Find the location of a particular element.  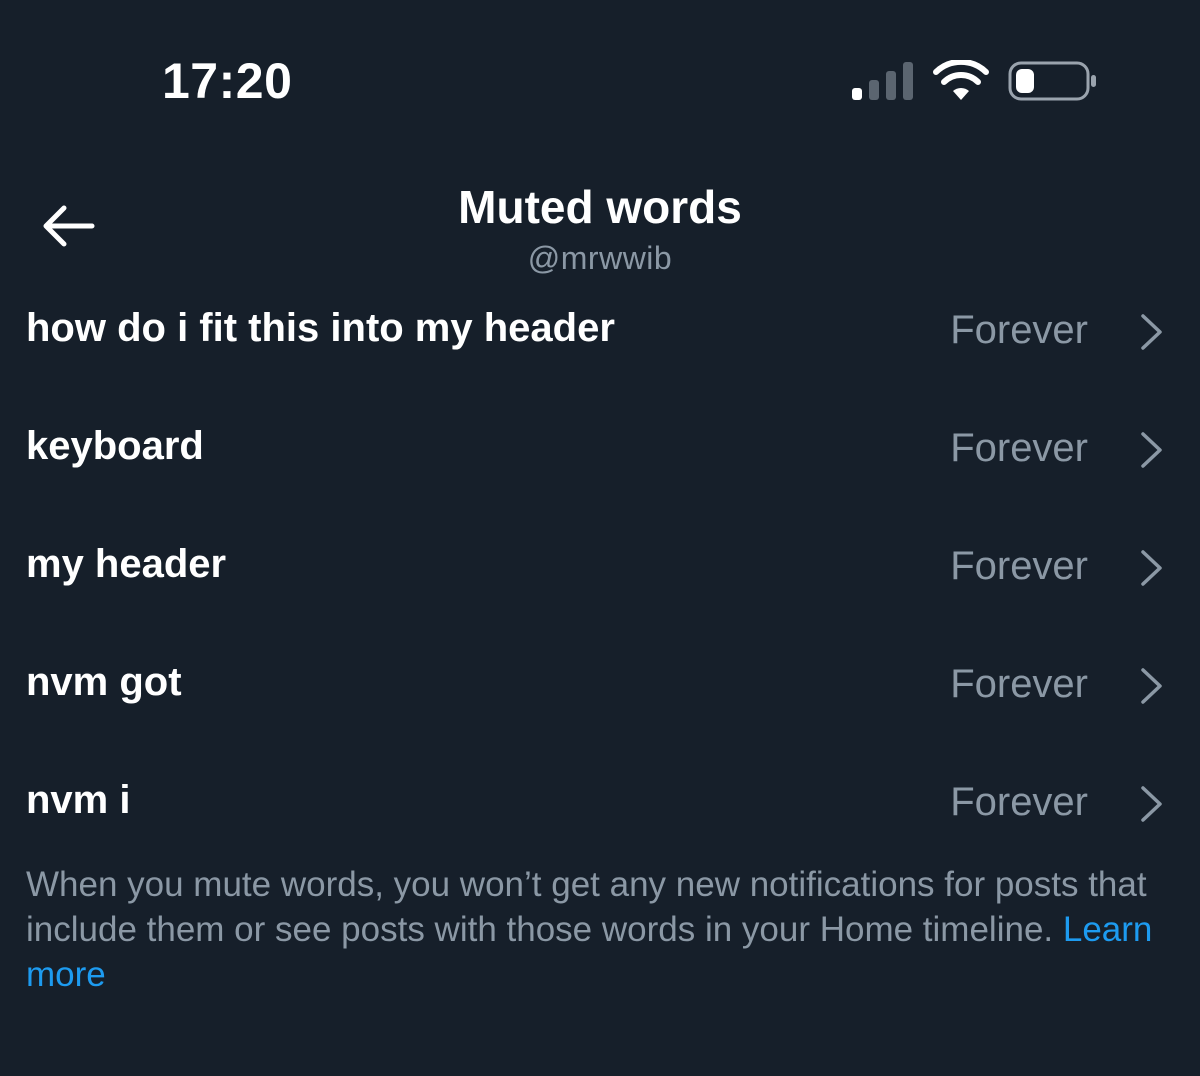

wifi-icon is located at coordinates (961, 80).